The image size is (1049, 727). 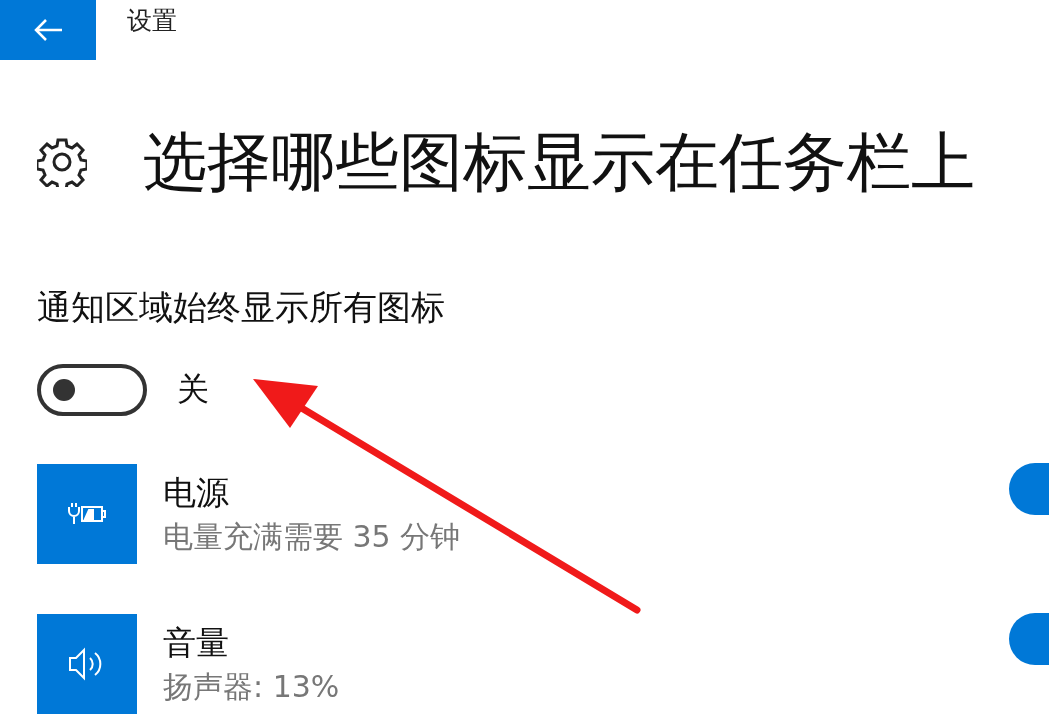 I want to click on setting-label: 通知区域始终显示所有图标, so click(x=241, y=307).